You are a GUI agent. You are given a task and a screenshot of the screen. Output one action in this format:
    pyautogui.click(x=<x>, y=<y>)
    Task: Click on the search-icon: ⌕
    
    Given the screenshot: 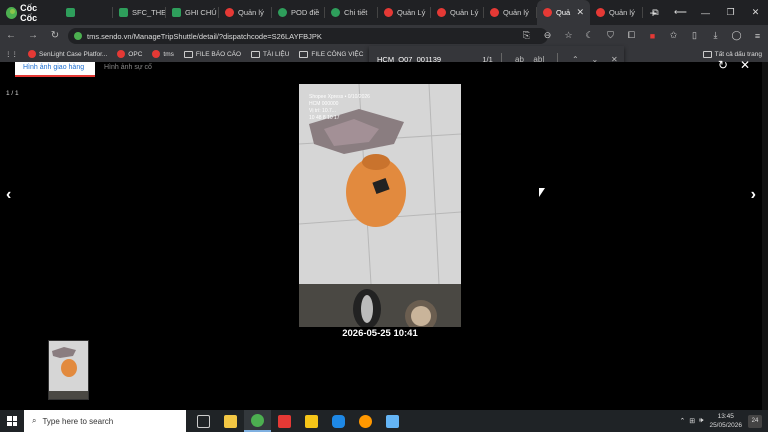 What is the action you would take?
    pyautogui.click(x=34, y=420)
    